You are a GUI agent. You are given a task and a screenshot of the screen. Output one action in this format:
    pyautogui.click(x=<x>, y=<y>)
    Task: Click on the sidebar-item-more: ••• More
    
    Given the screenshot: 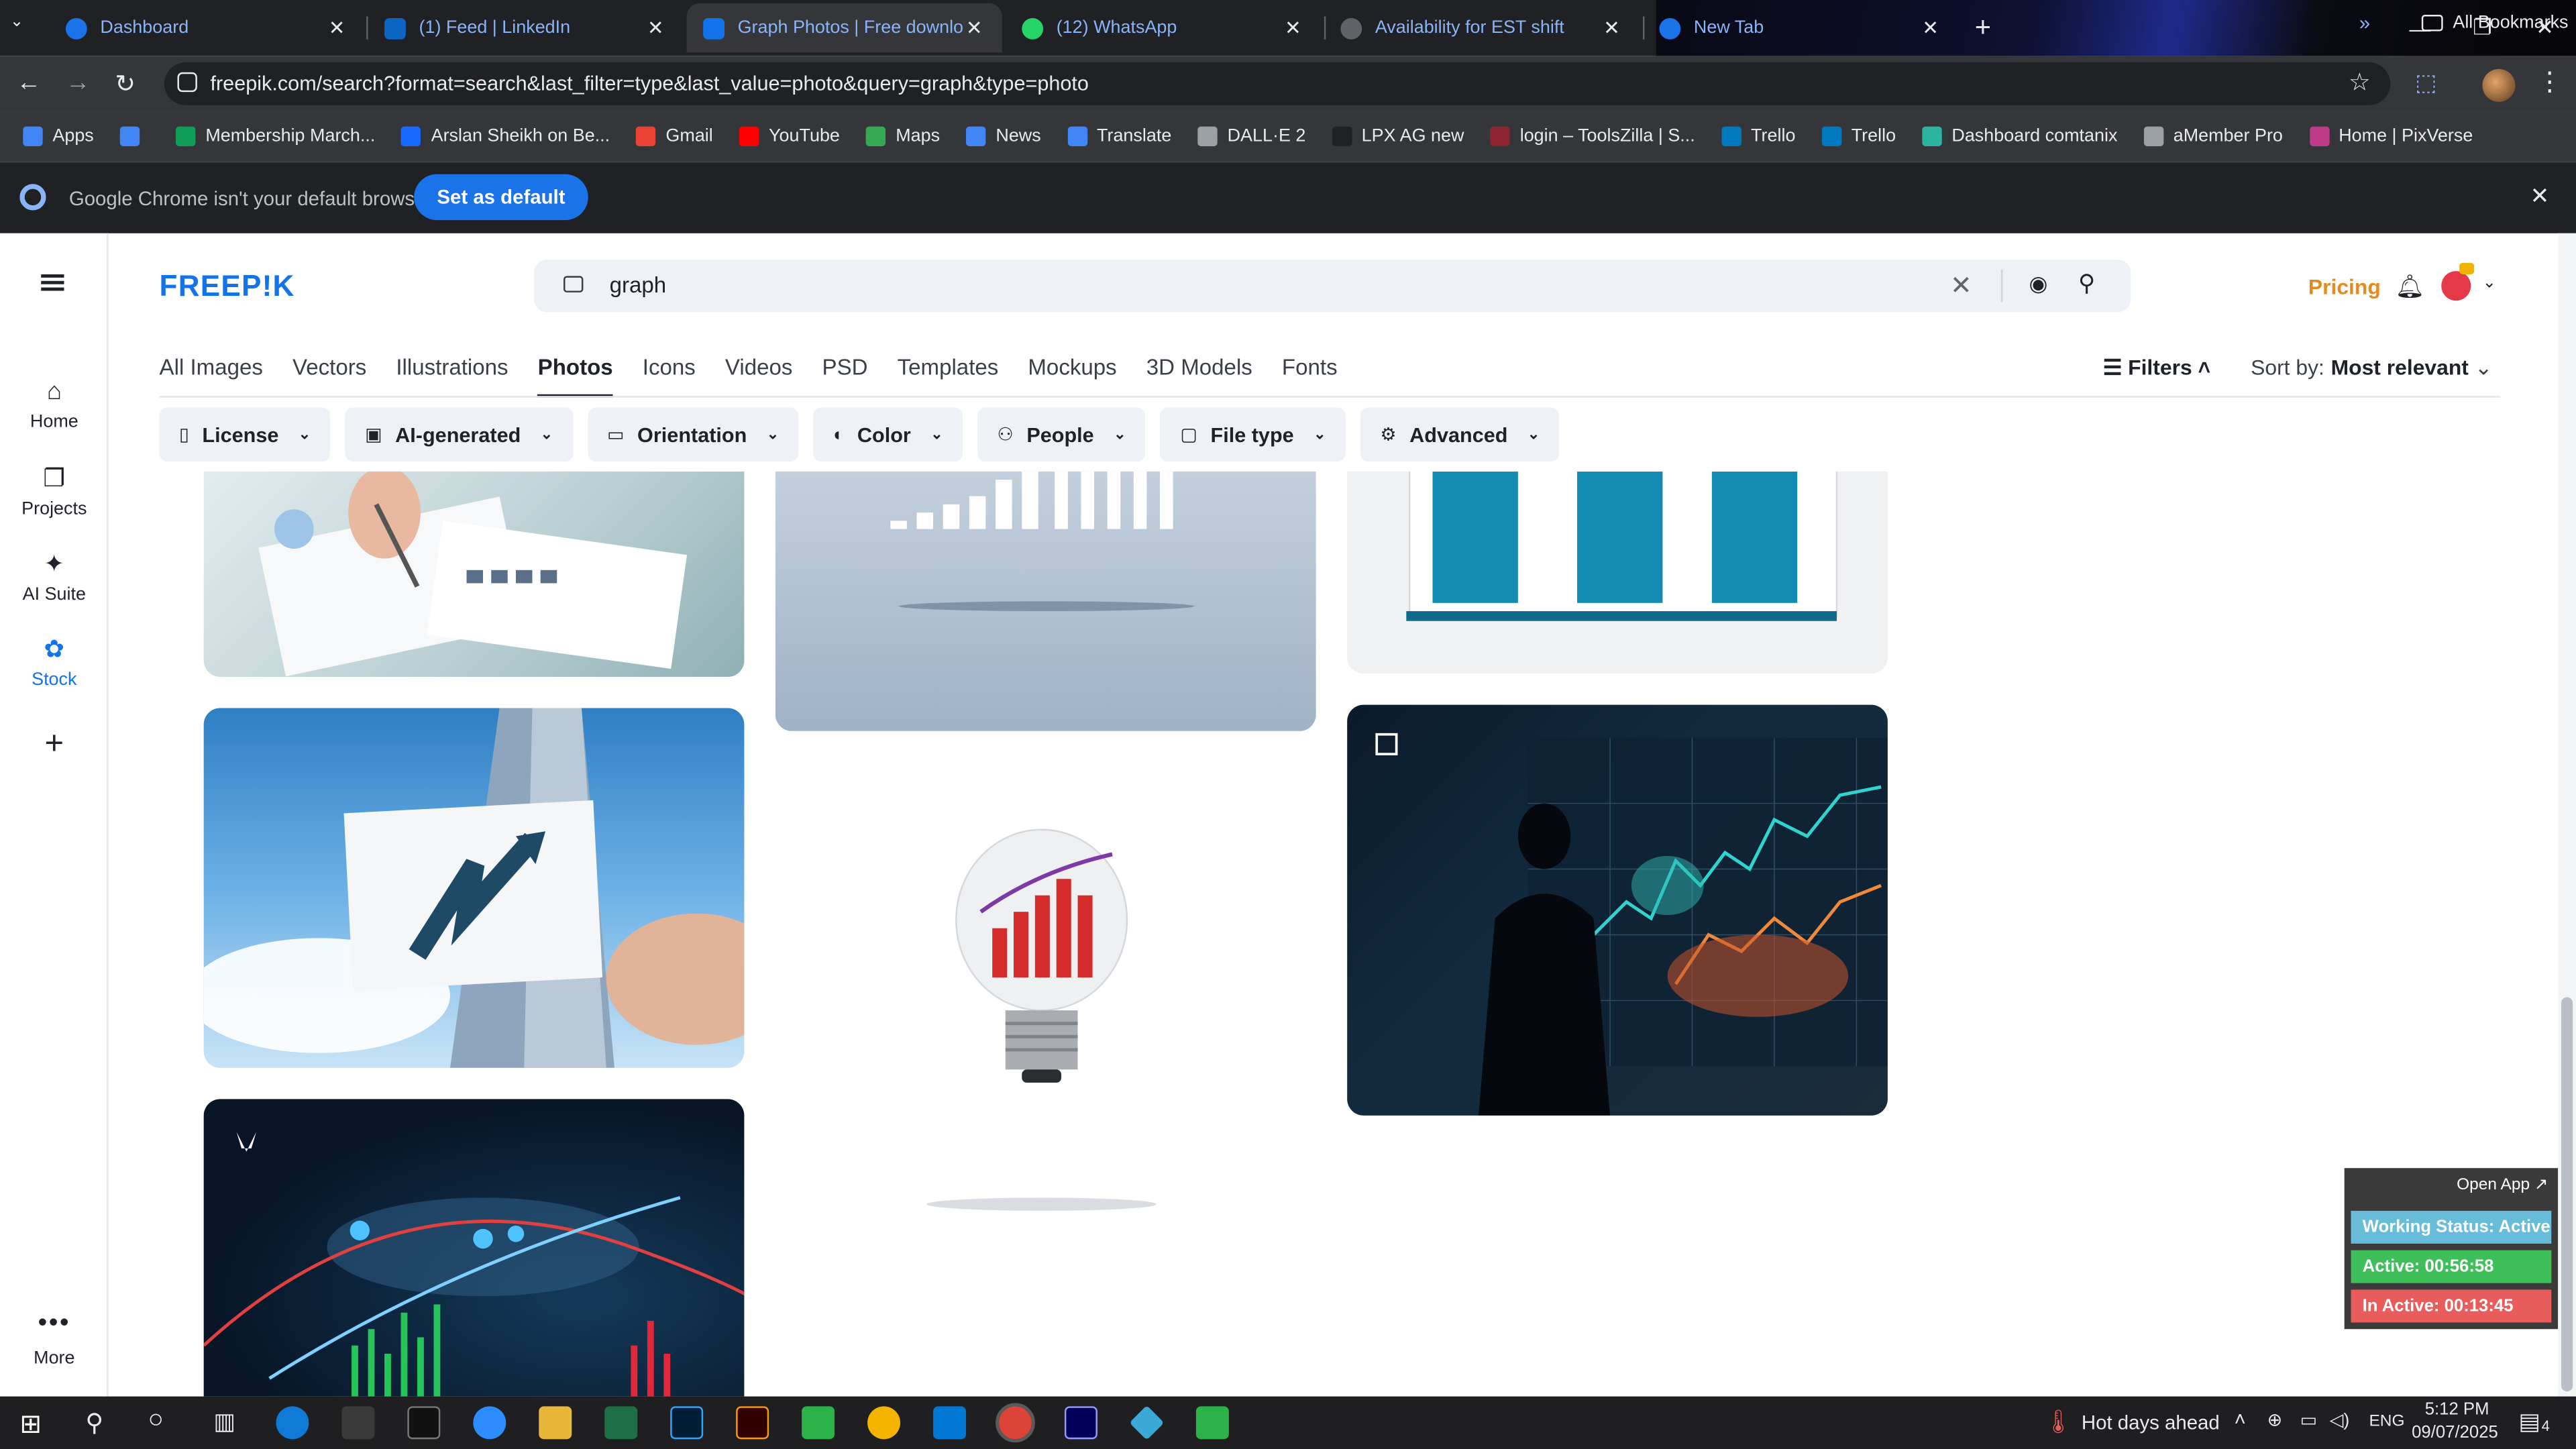 What is the action you would take?
    pyautogui.click(x=54, y=1338)
    